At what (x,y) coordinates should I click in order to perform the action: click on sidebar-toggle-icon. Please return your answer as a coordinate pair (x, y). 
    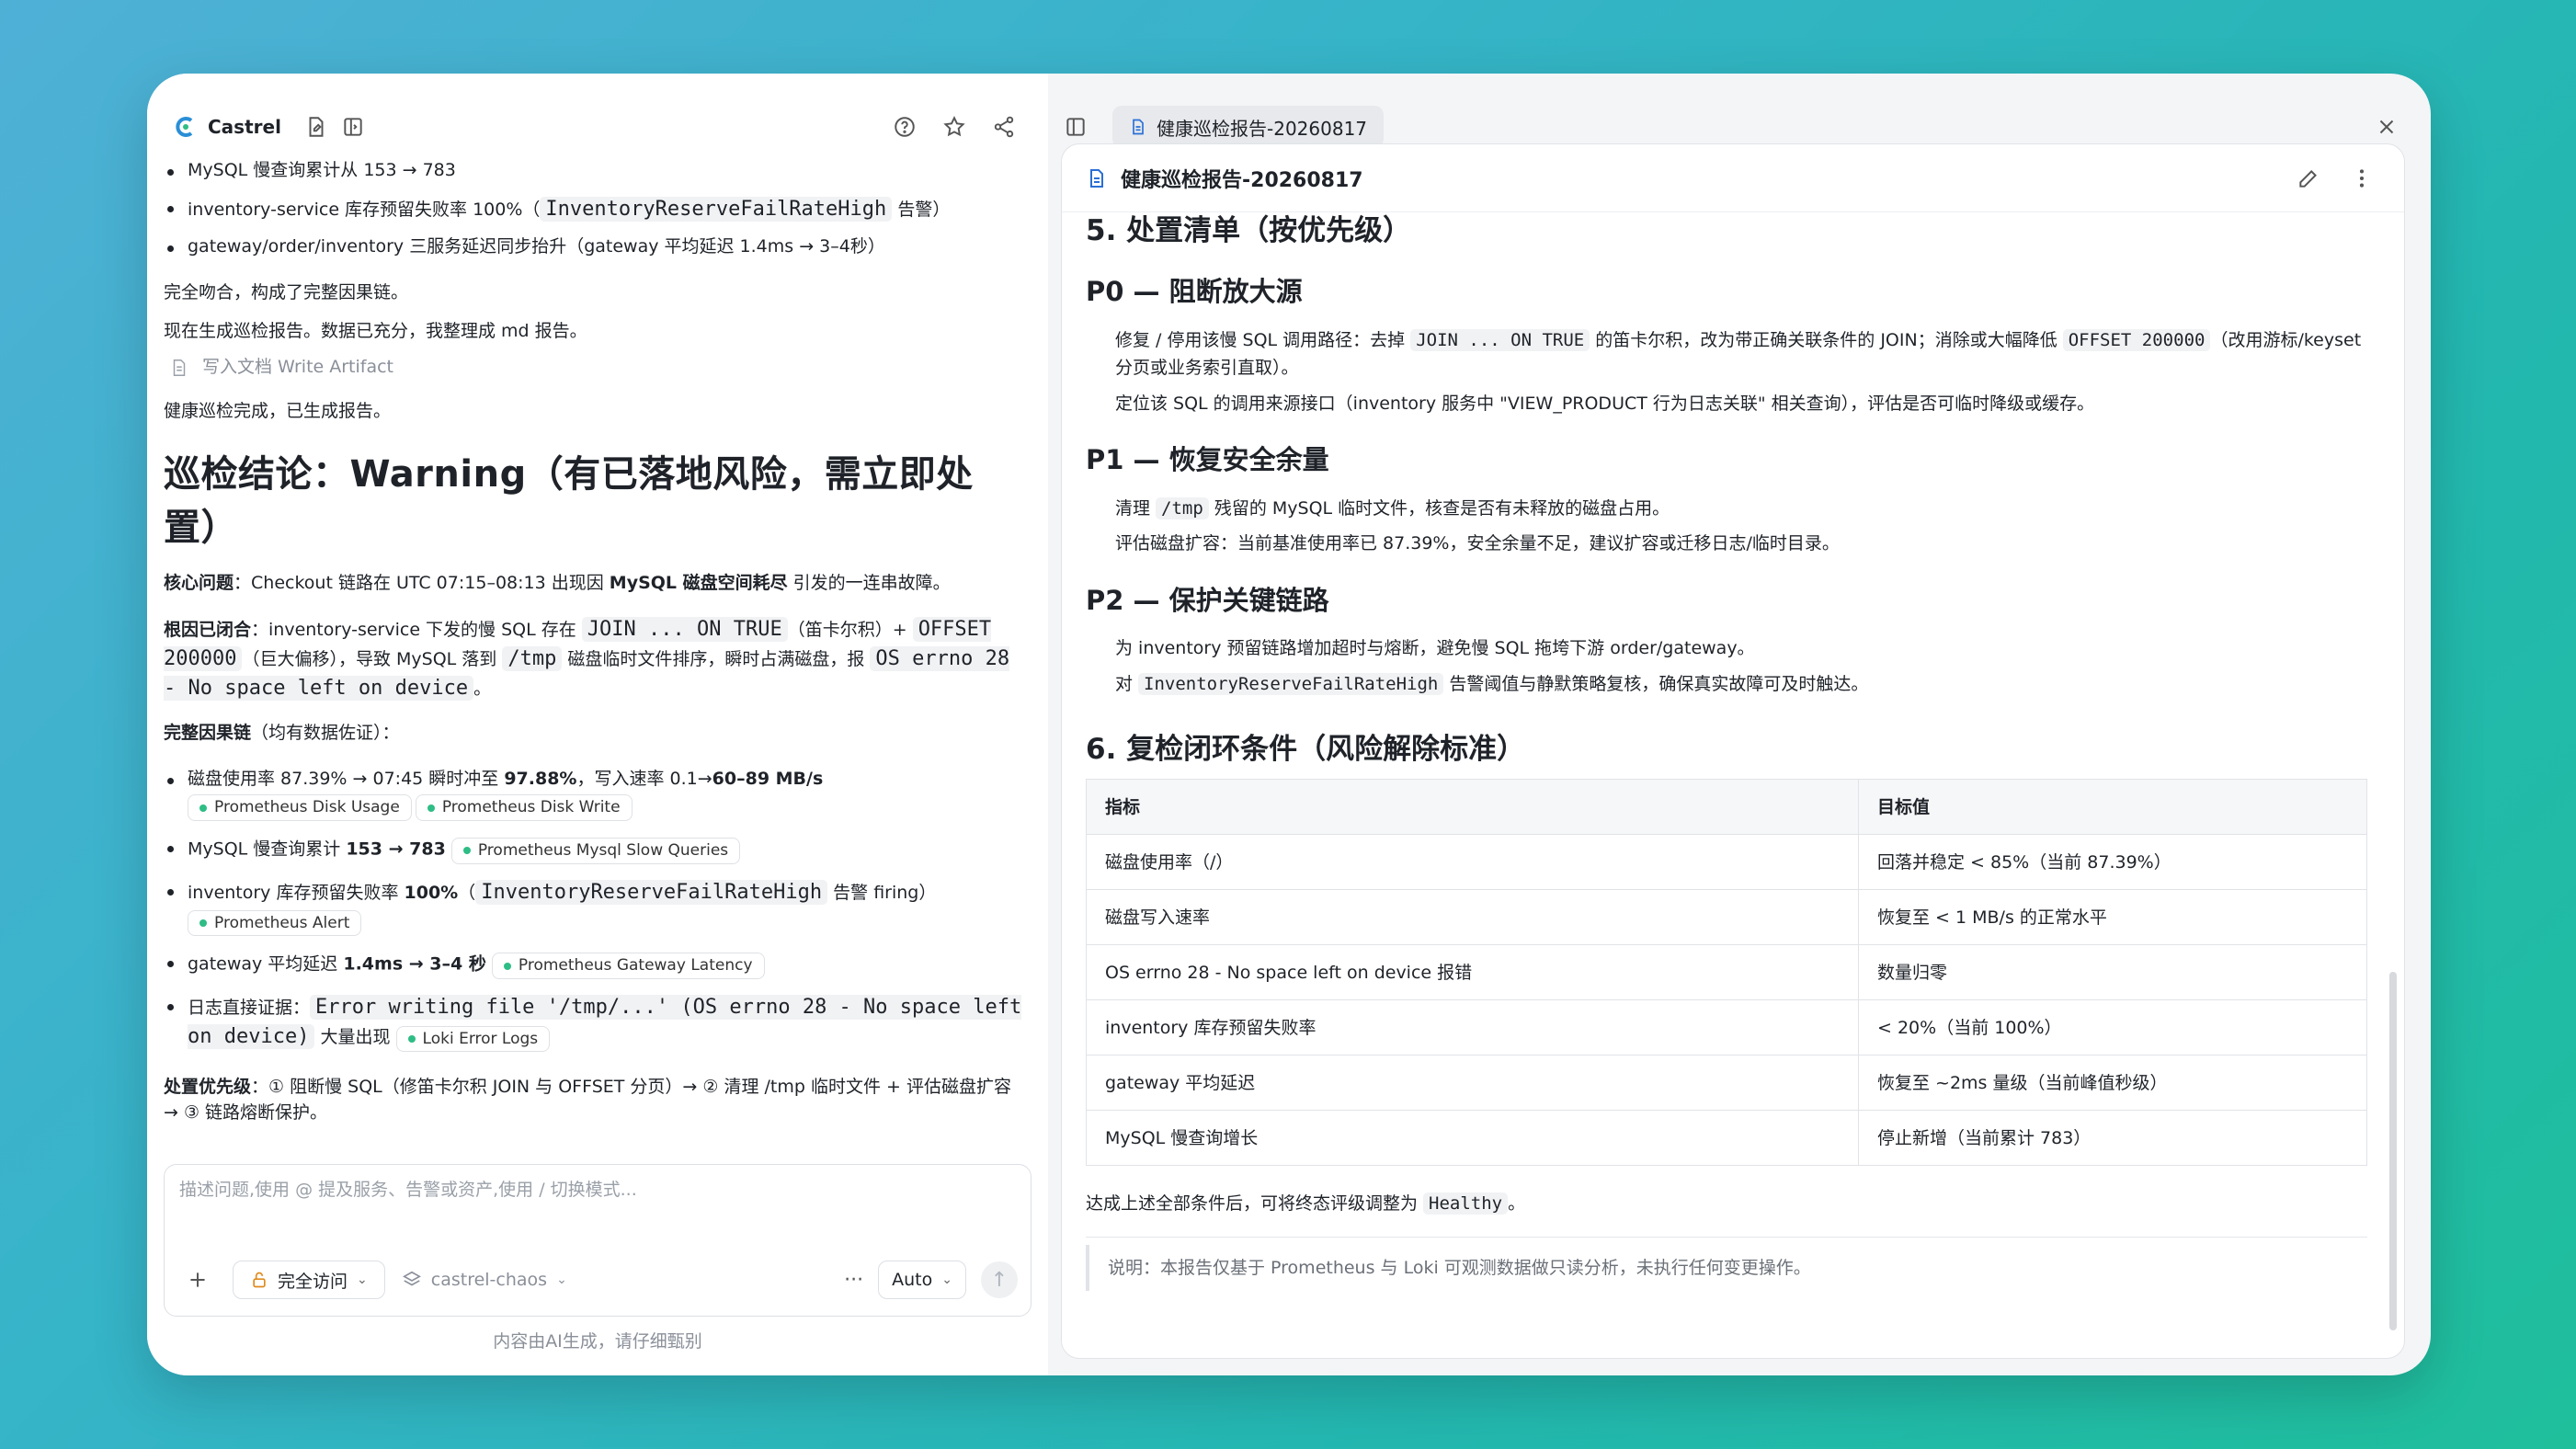
    Looking at the image, I should click on (1075, 127).